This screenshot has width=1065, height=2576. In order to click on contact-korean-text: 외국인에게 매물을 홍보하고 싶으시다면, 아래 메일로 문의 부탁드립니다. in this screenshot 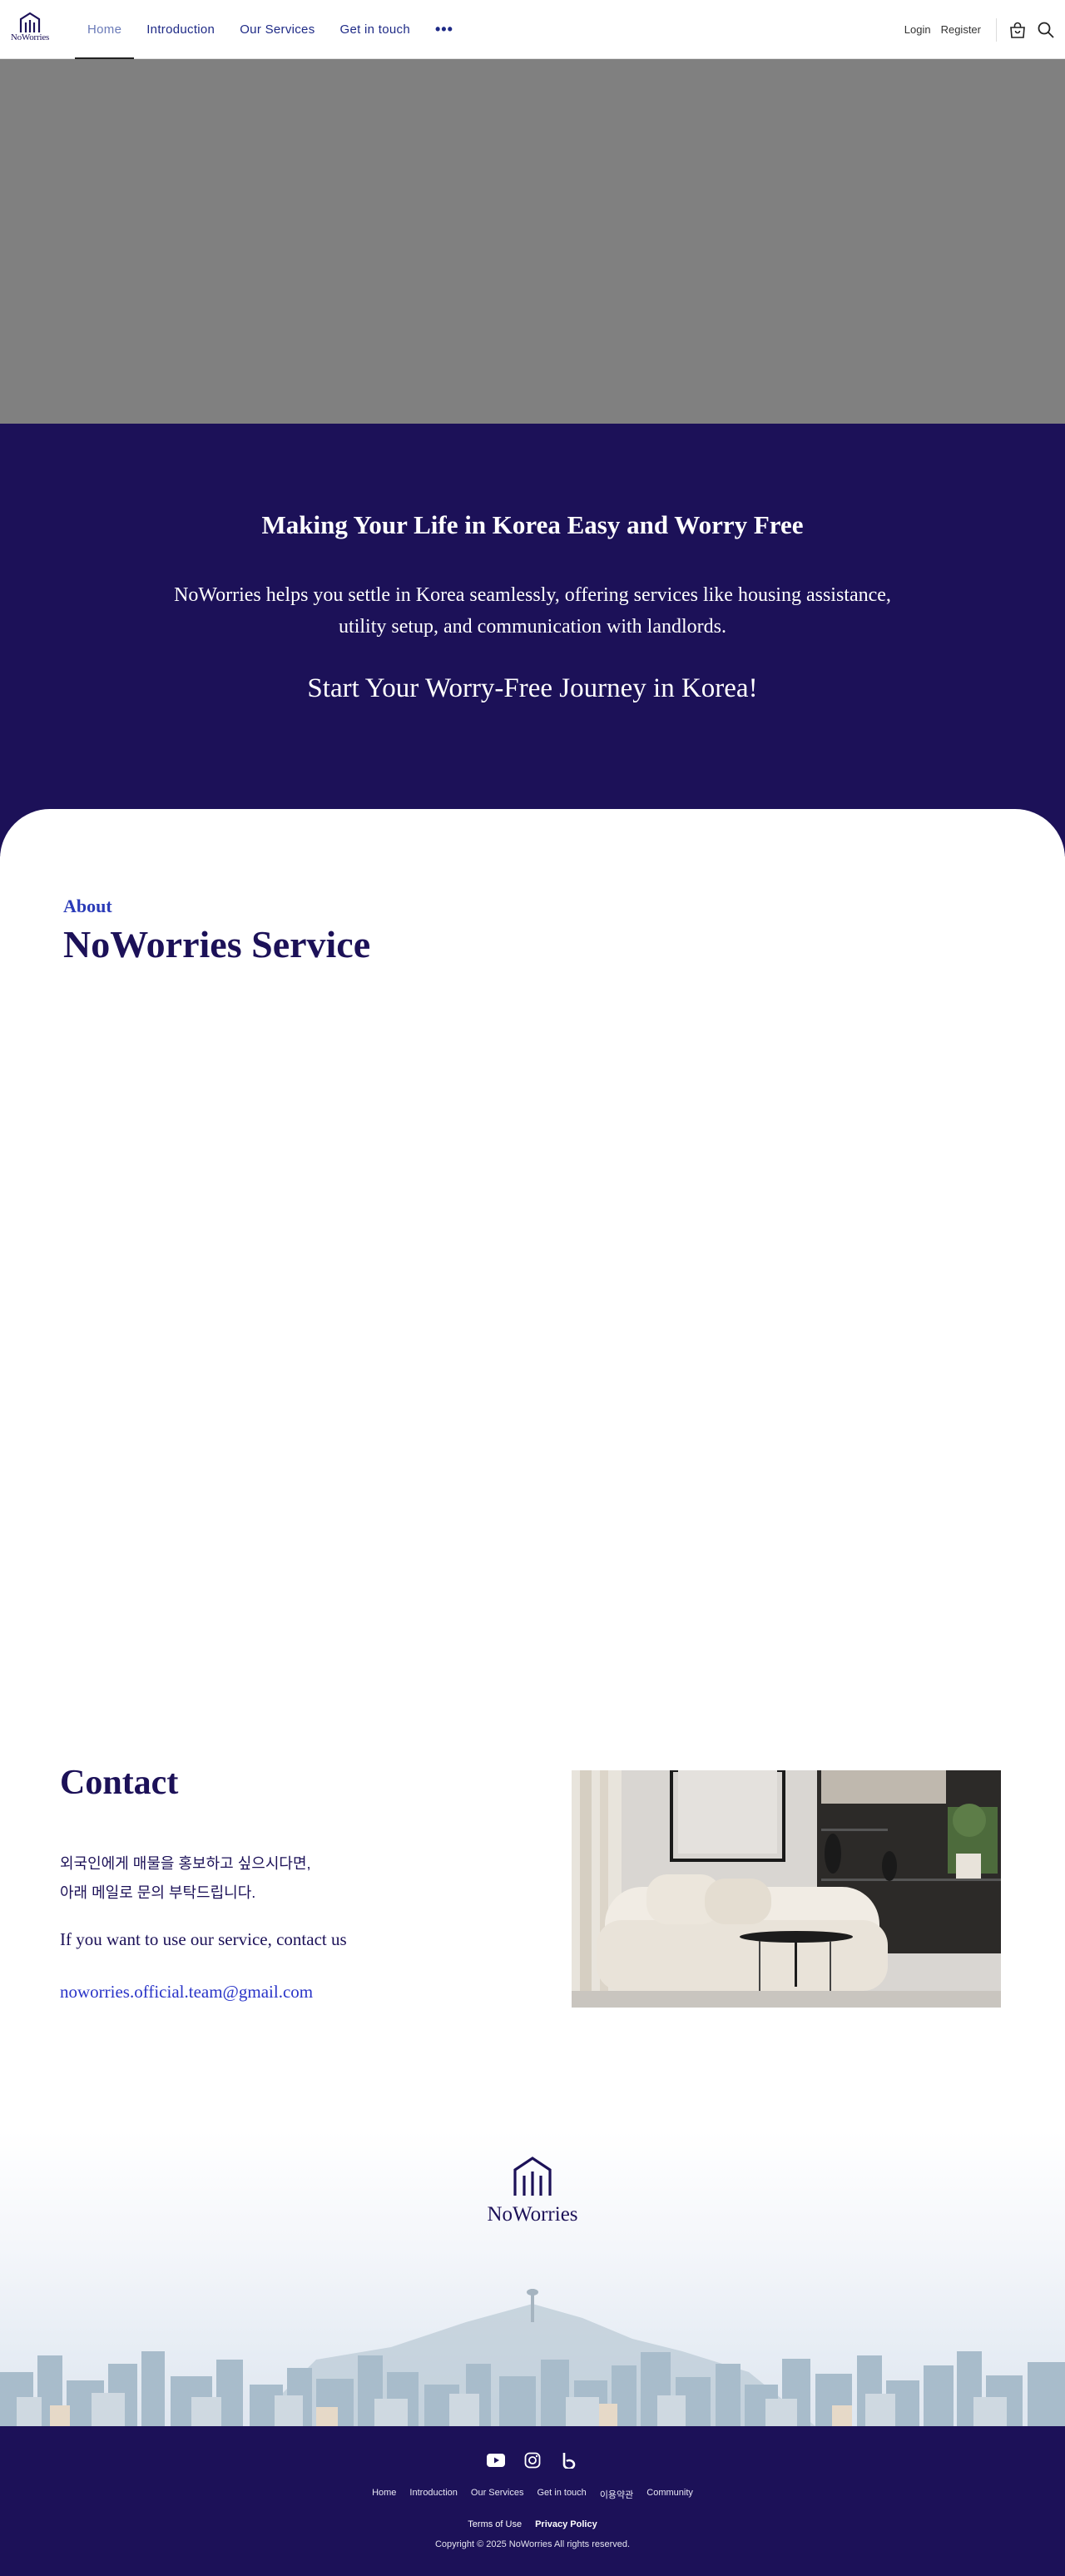, I will do `click(185, 1879)`.